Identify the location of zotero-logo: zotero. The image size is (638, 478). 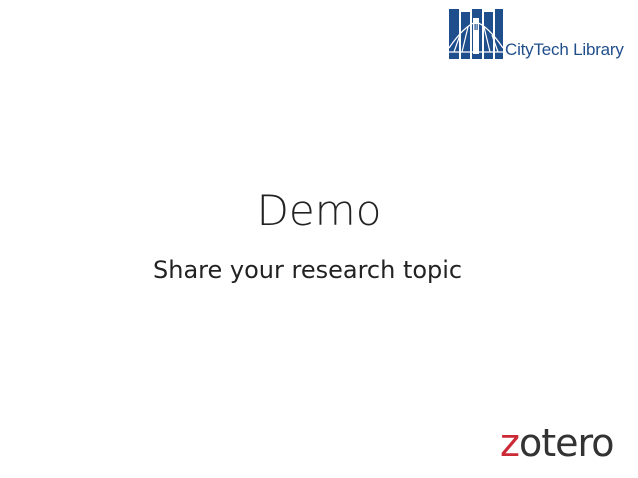
(565, 442).